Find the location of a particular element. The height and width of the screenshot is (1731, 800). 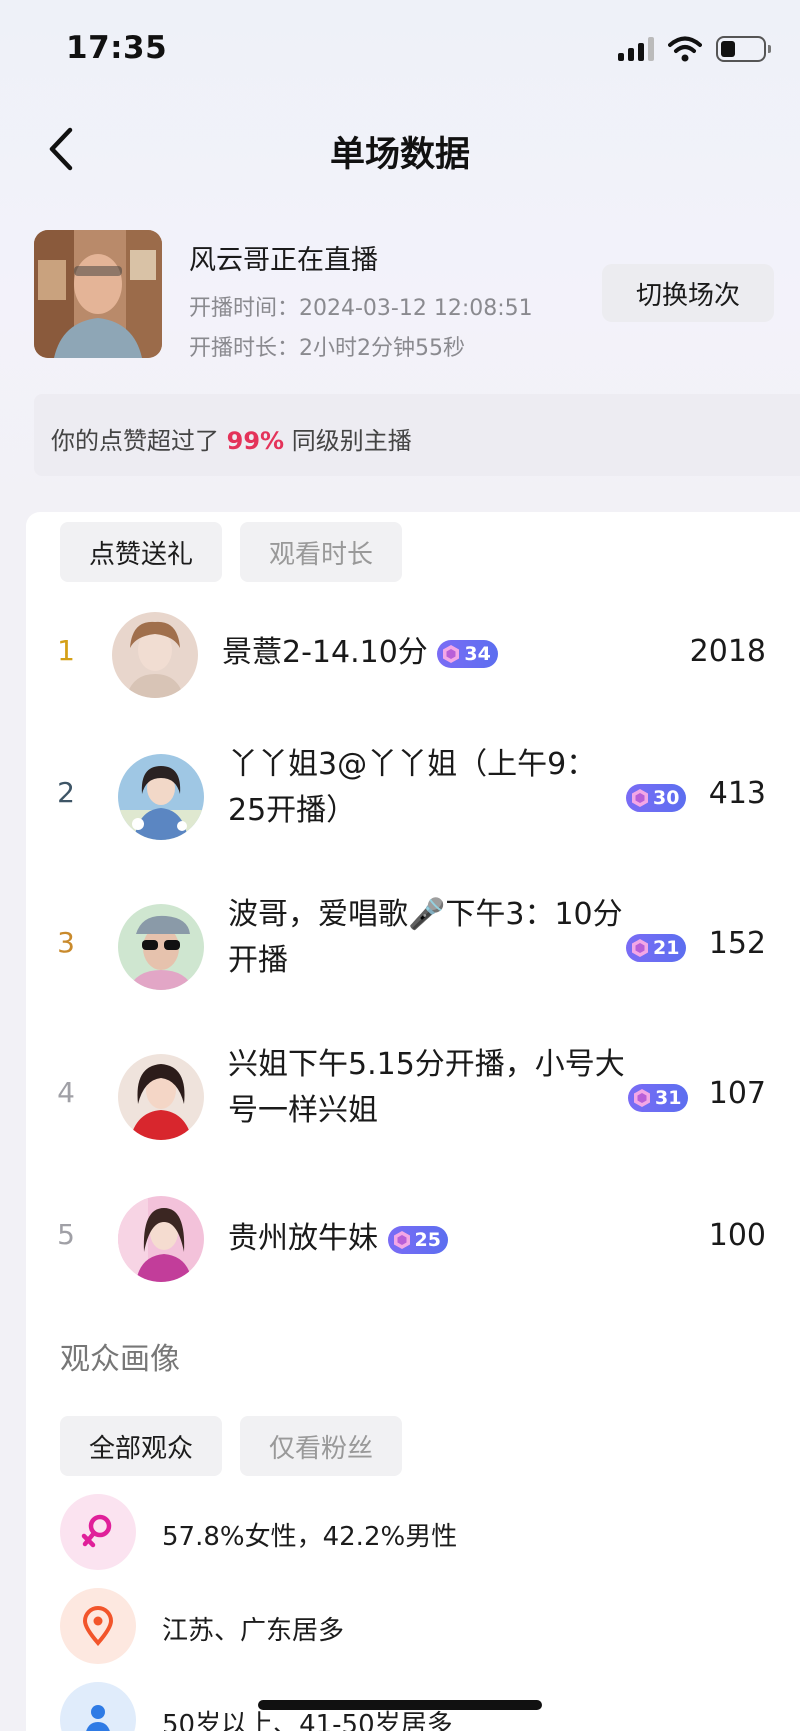

notice-suffix: 同级别主播 is located at coordinates (351, 441).